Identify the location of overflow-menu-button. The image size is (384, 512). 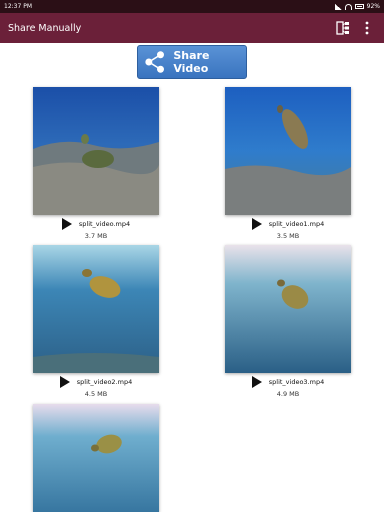
(367, 28).